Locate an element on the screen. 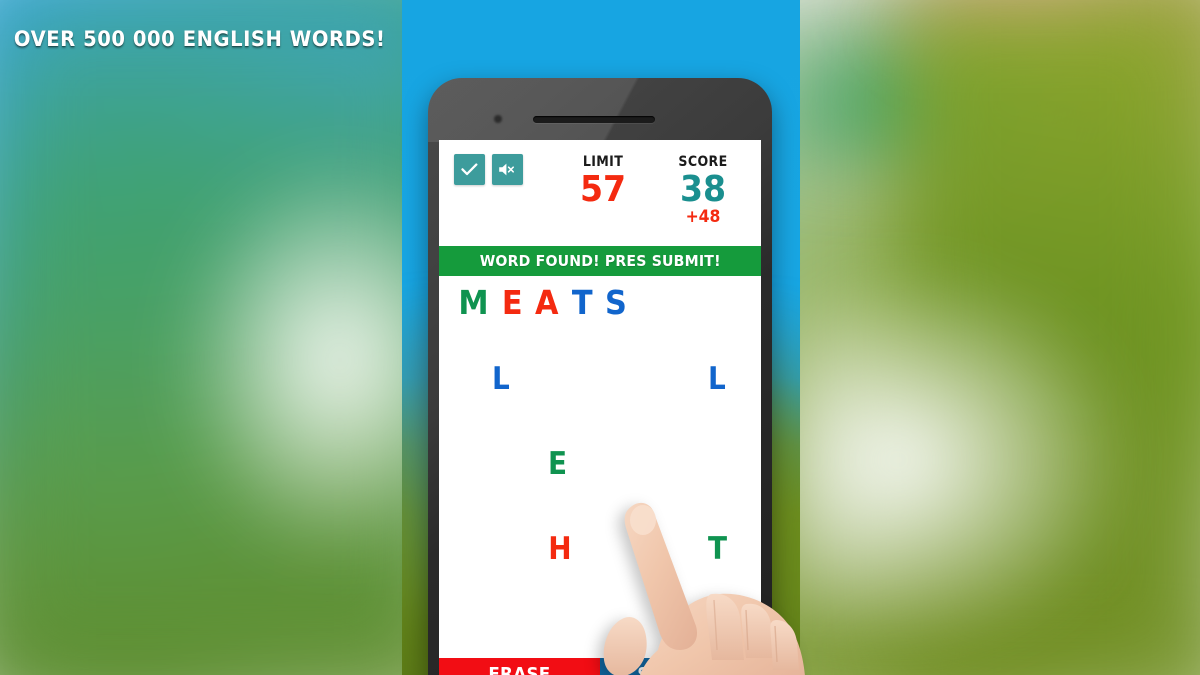 The width and height of the screenshot is (1200, 675). current-word-letter: E is located at coordinates (512, 302).